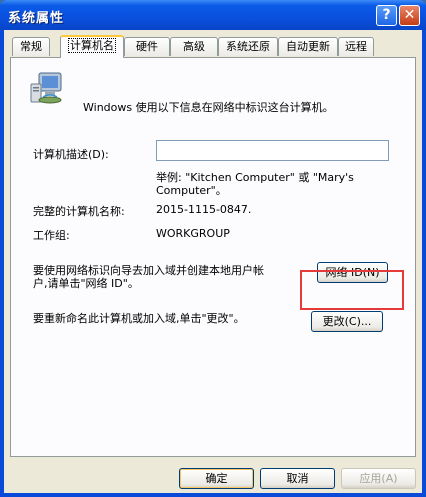  What do you see at coordinates (213, 15) in the screenshot?
I see `title-bar: 系统属性 ? ✕` at bounding box center [213, 15].